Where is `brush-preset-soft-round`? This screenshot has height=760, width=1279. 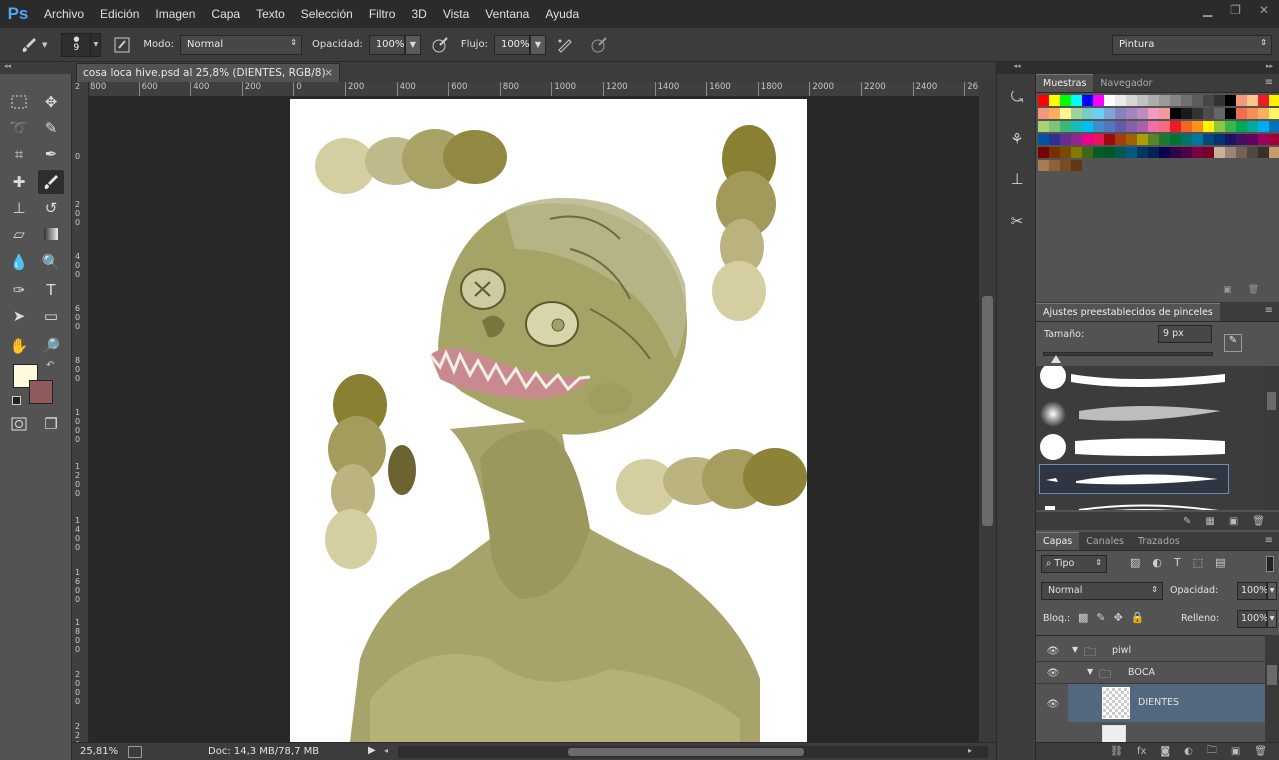
brush-preset-soft-round is located at coordinates (1134, 414).